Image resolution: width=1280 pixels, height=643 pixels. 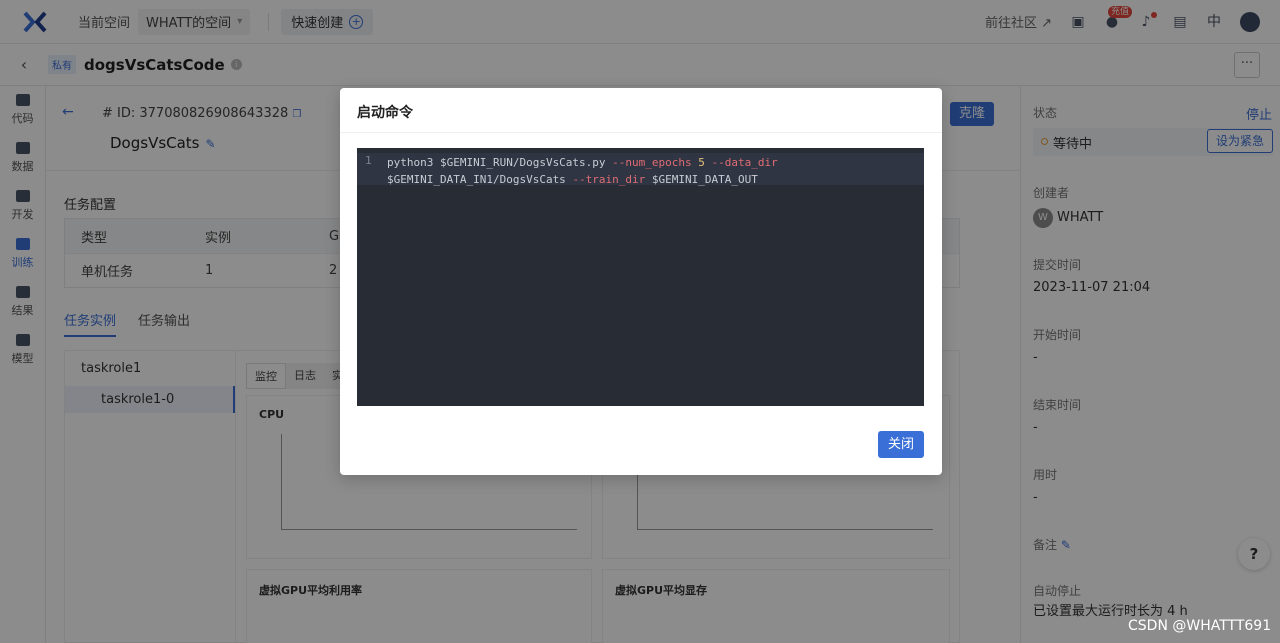 What do you see at coordinates (701, 162) in the screenshot?
I see `code-number: 5` at bounding box center [701, 162].